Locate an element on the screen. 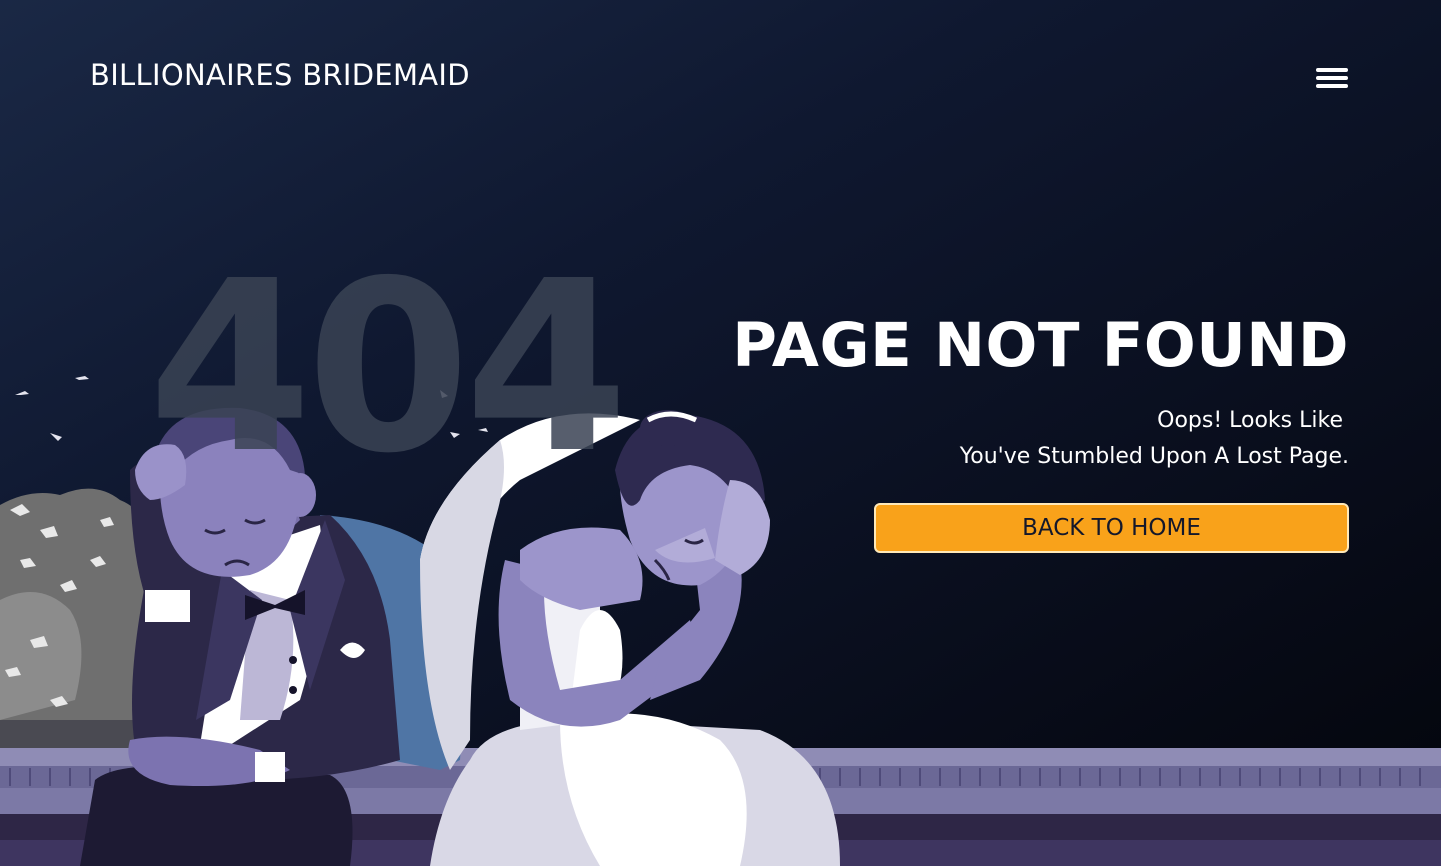 This screenshot has height=866, width=1441. page-title: PAGE NOT FOUND is located at coordinates (1040, 345).